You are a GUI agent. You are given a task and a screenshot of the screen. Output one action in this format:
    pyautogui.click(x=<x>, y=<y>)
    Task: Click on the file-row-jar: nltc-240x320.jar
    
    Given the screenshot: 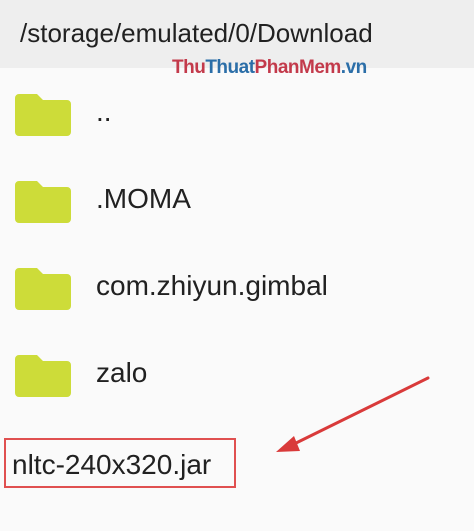 What is the action you would take?
    pyautogui.click(x=120, y=463)
    